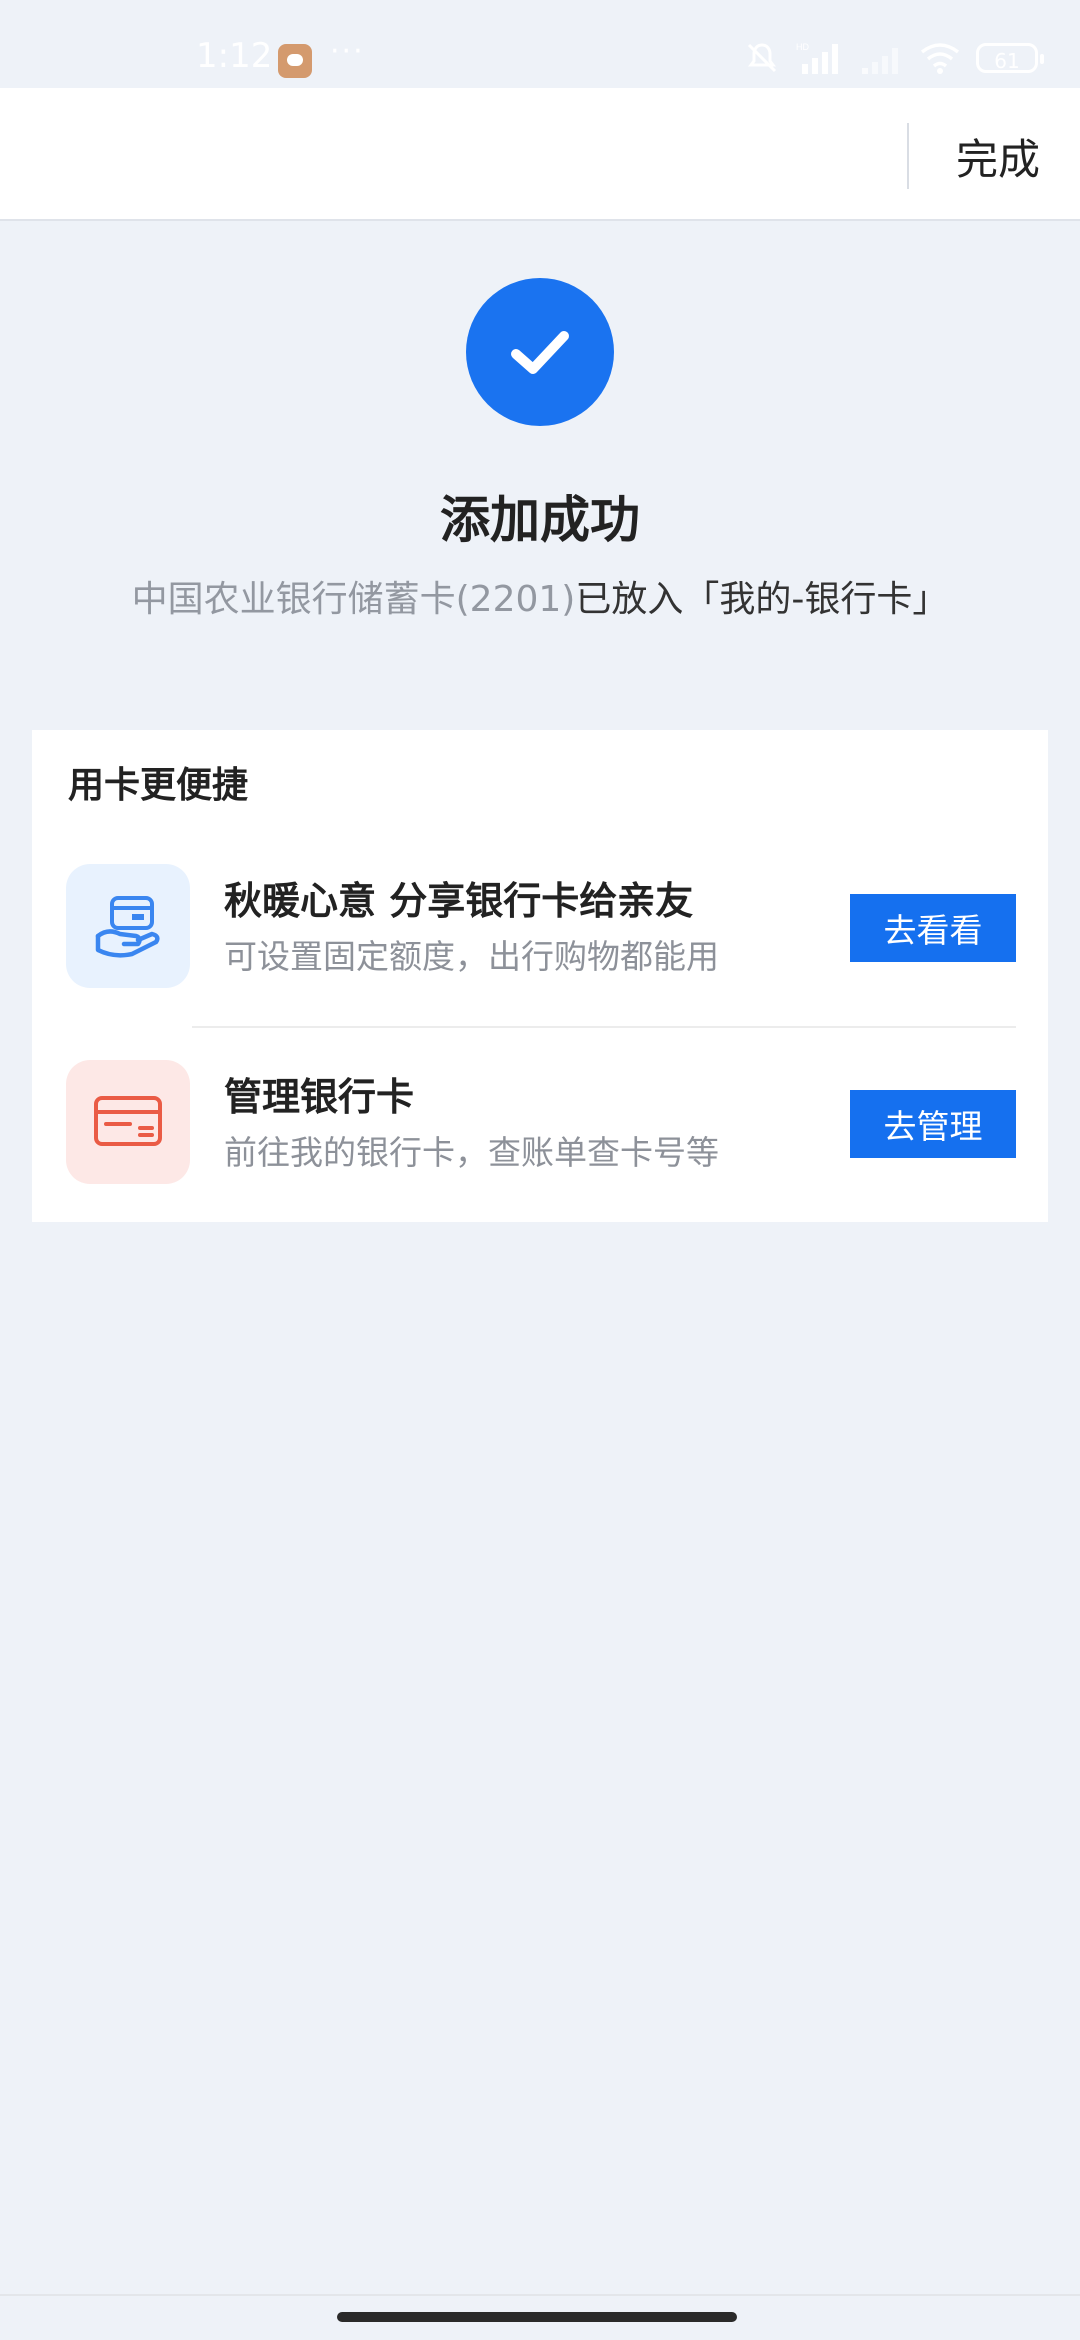  What do you see at coordinates (234, 56) in the screenshot?
I see `status-time: 1:12` at bounding box center [234, 56].